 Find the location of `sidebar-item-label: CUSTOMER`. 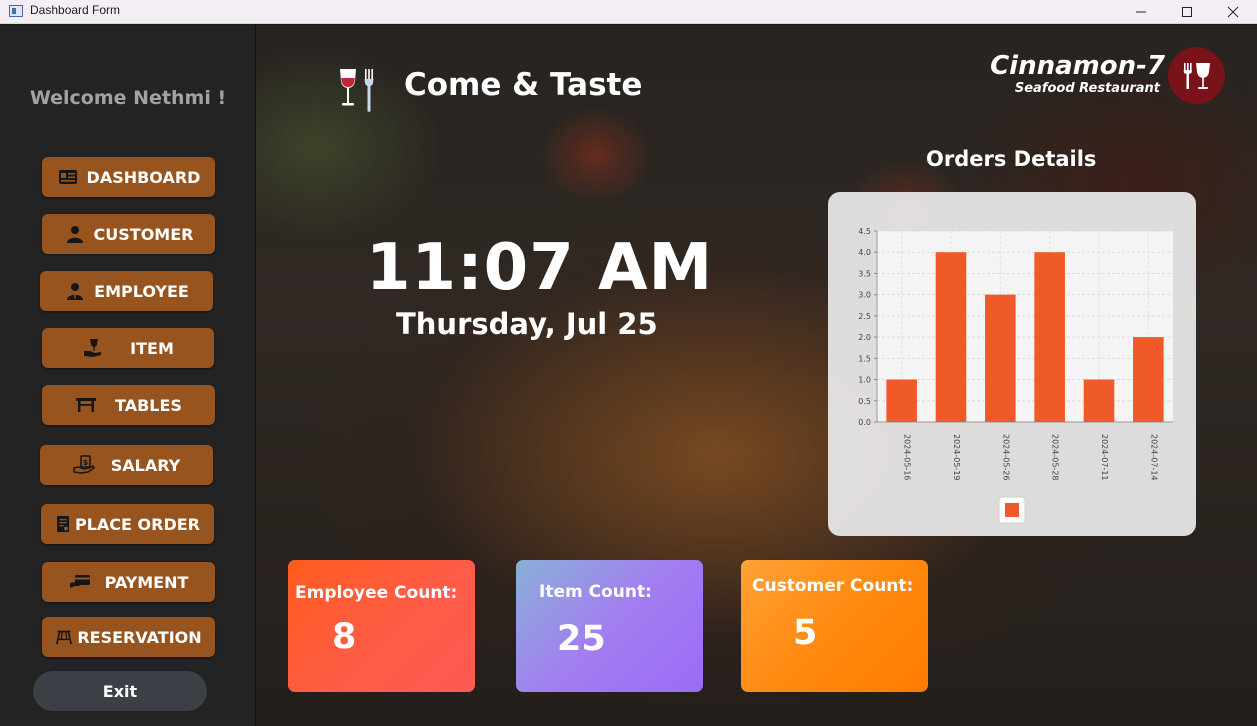

sidebar-item-label: CUSTOMER is located at coordinates (143, 234).